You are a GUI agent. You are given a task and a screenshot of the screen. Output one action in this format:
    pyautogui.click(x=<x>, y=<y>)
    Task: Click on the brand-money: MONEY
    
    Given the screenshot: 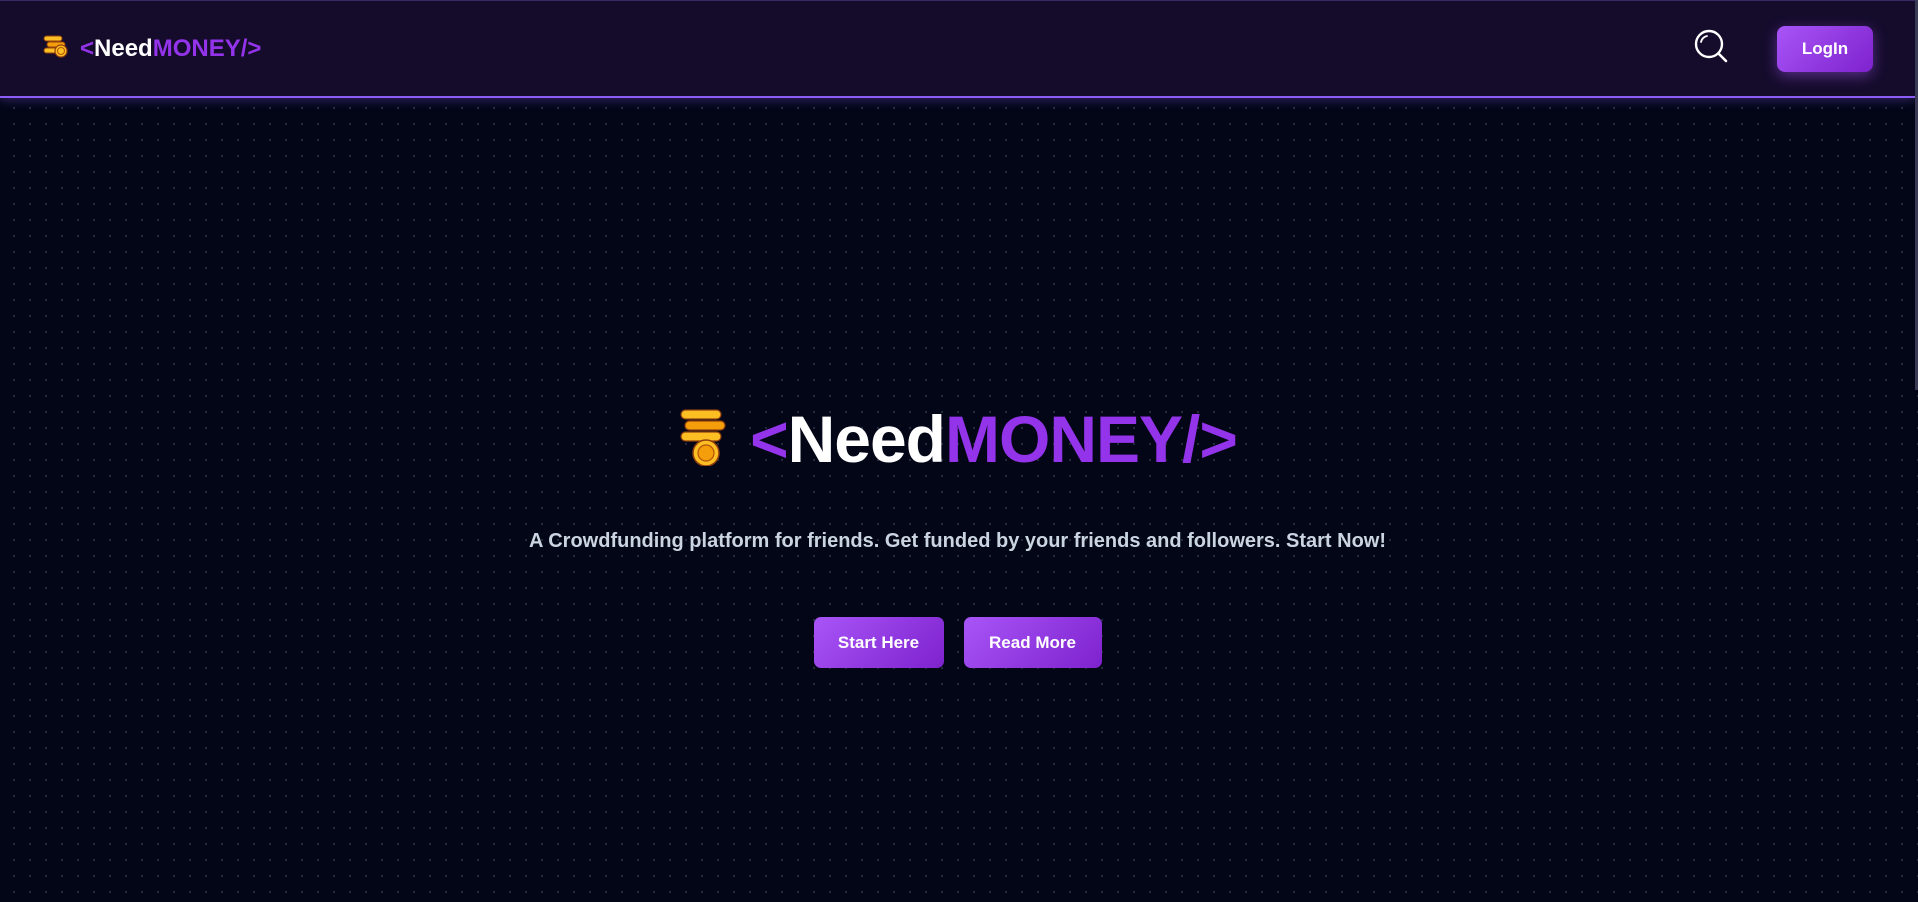 What is the action you would take?
    pyautogui.click(x=196, y=48)
    